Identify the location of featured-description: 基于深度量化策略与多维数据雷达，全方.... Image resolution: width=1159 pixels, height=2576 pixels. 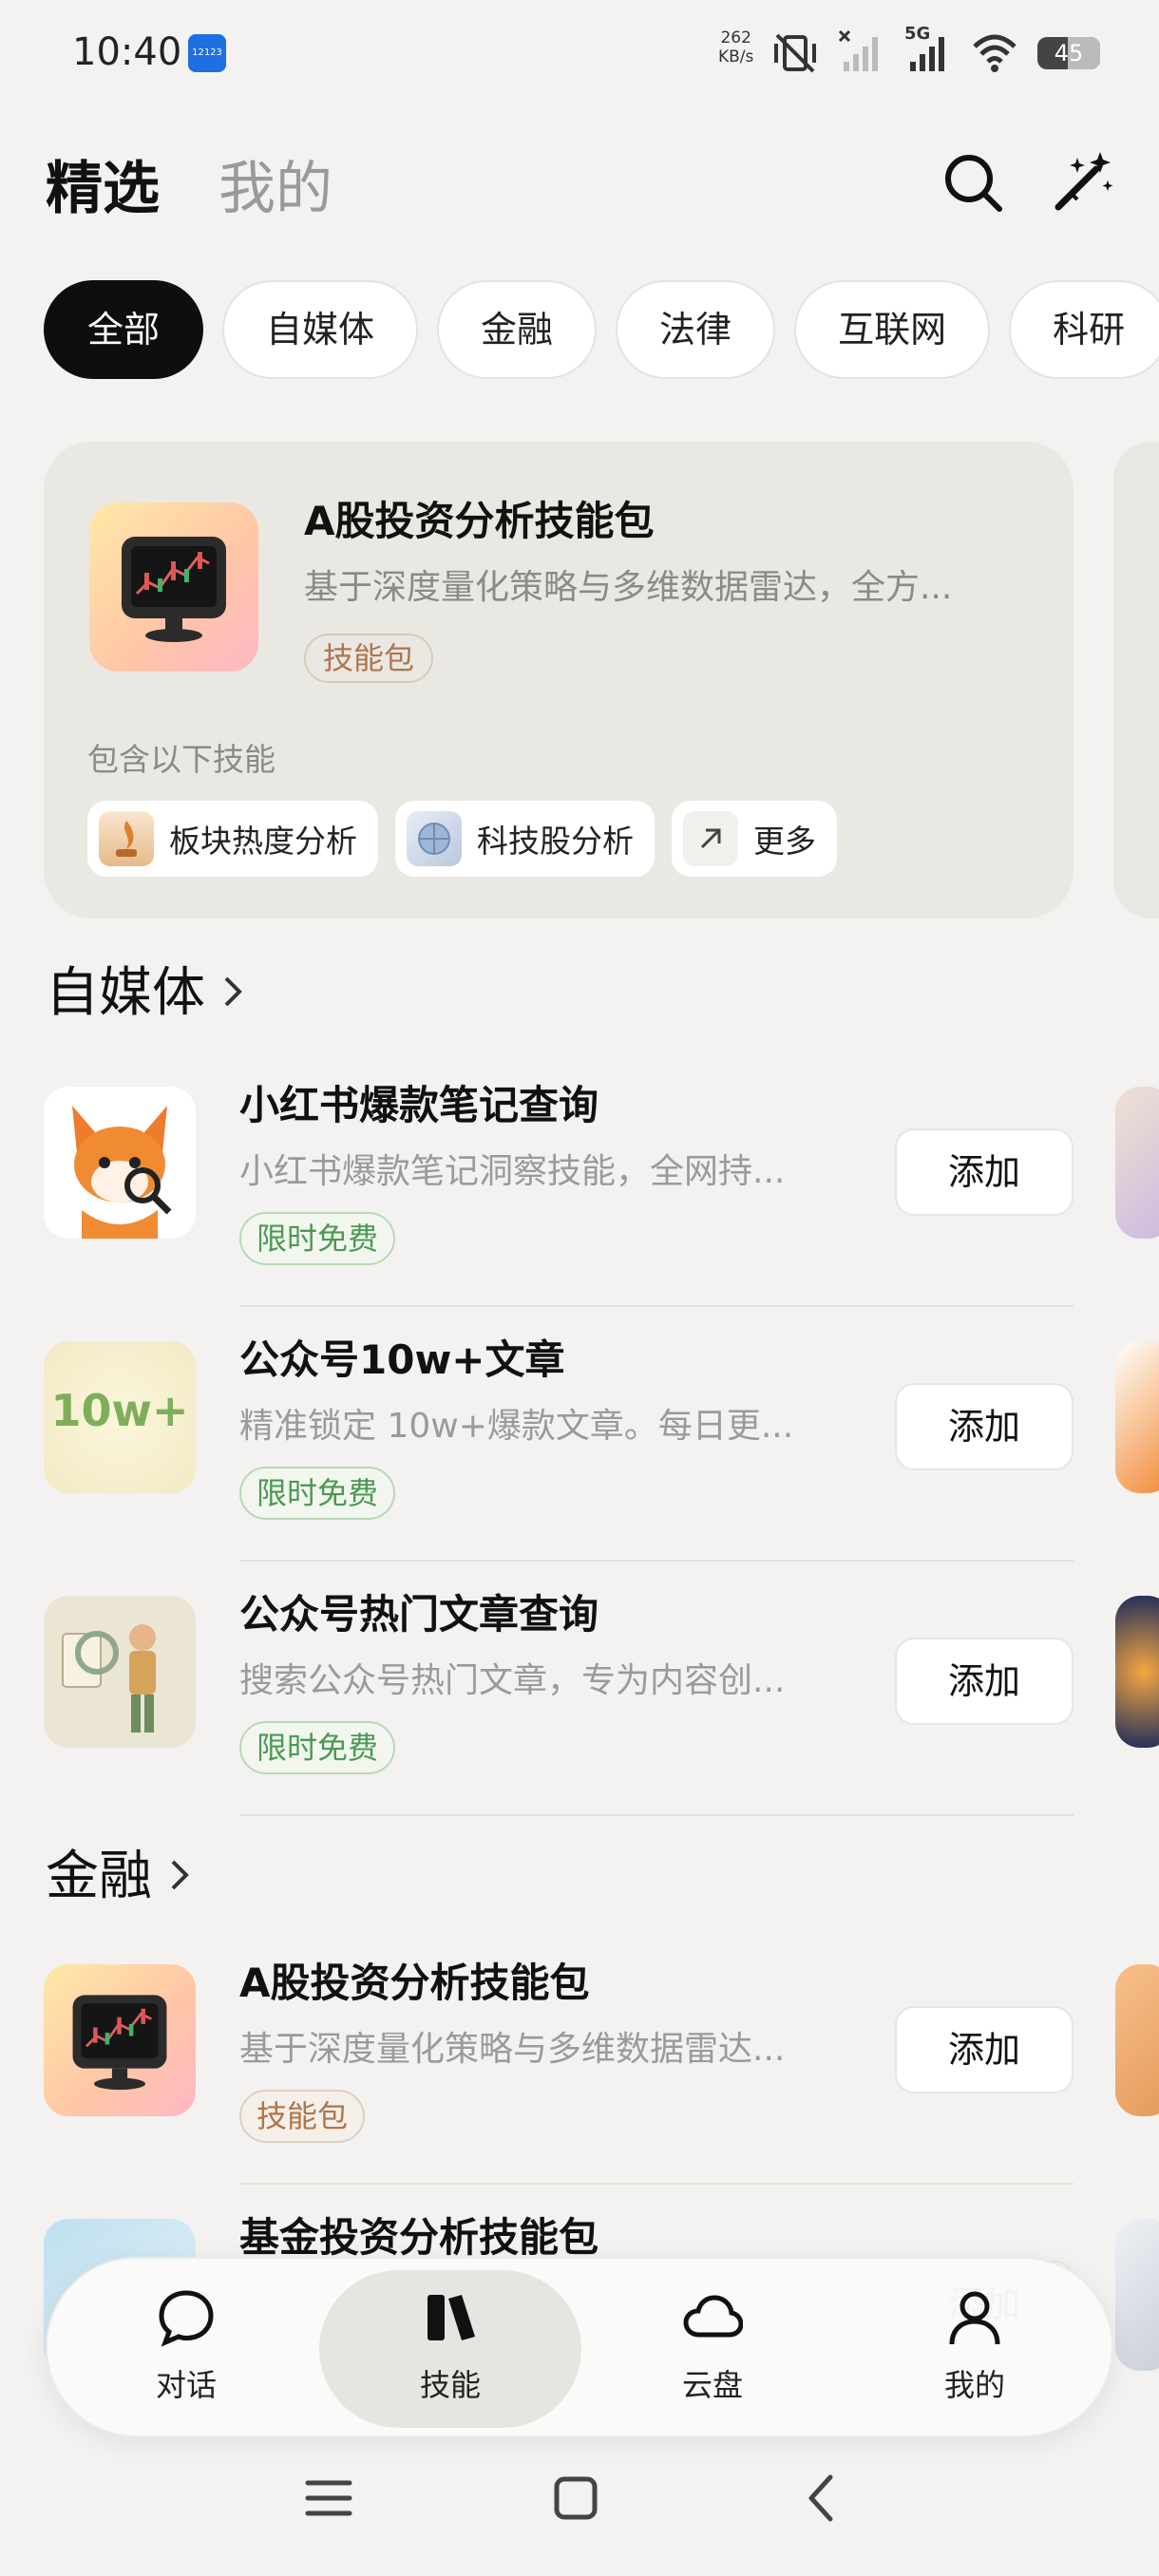
(628, 587).